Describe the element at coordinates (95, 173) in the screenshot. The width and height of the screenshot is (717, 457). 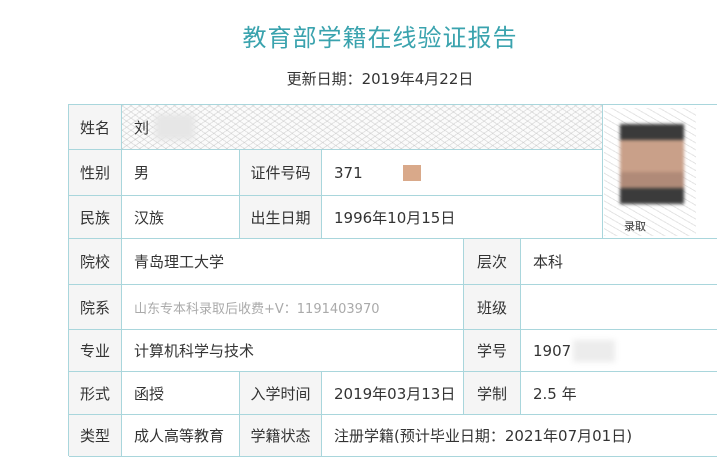
I see `gender-label: 性别` at that location.